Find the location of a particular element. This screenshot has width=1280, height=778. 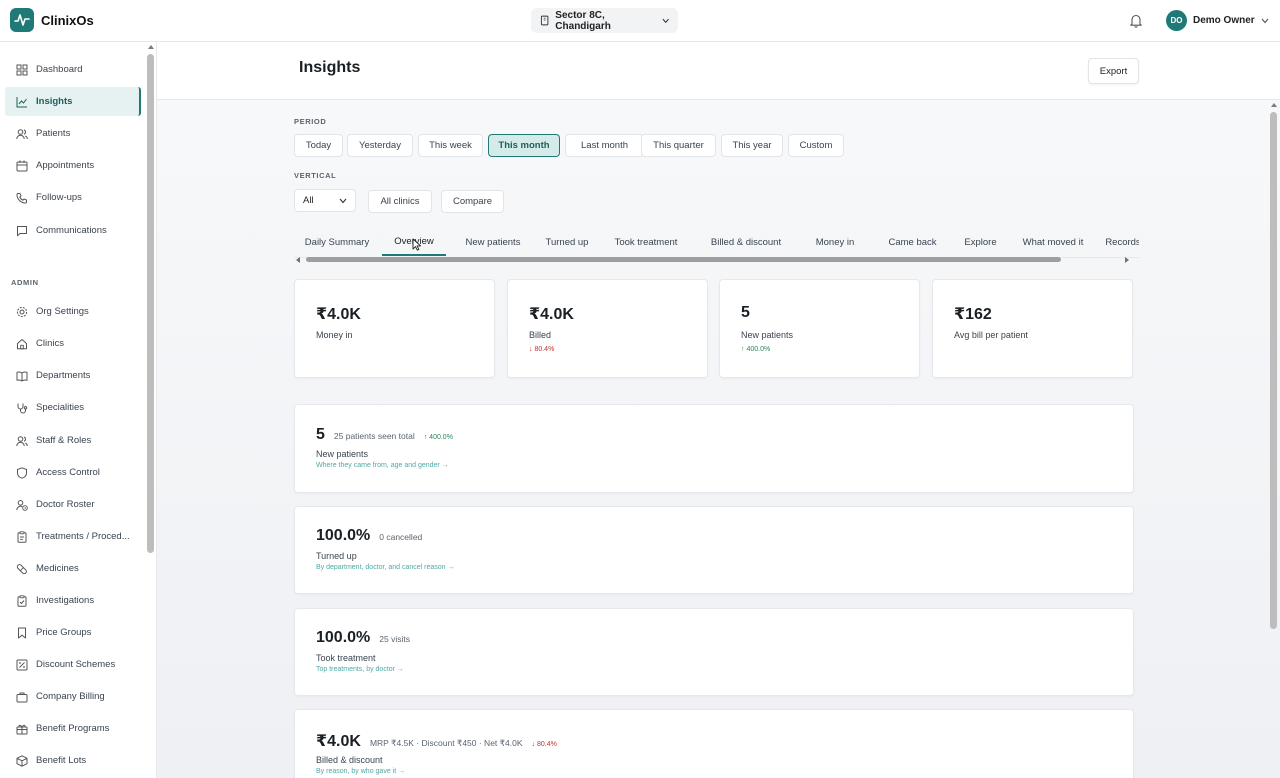

sidebar-item-clinics: Clinics is located at coordinates (73, 343).